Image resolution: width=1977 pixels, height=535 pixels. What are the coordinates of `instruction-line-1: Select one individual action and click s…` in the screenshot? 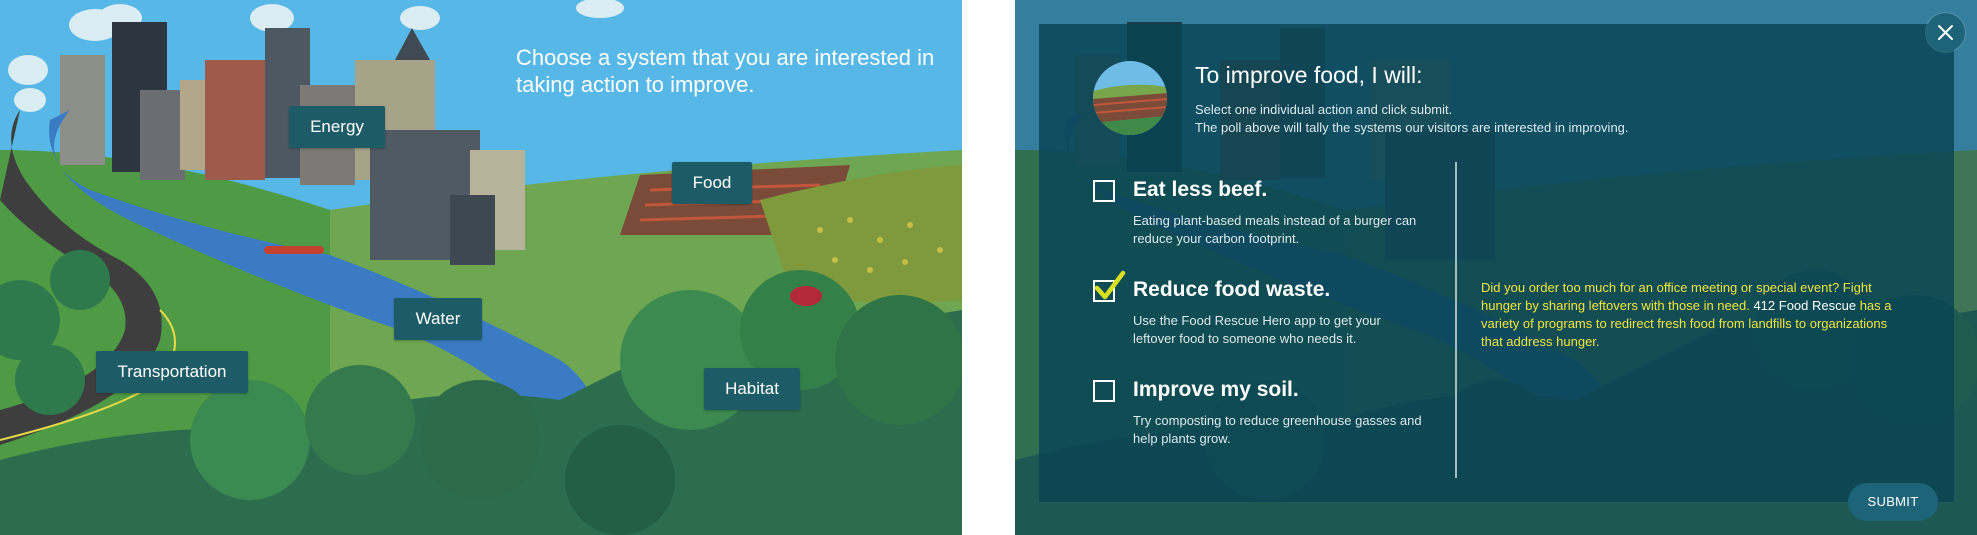 It's located at (1324, 109).